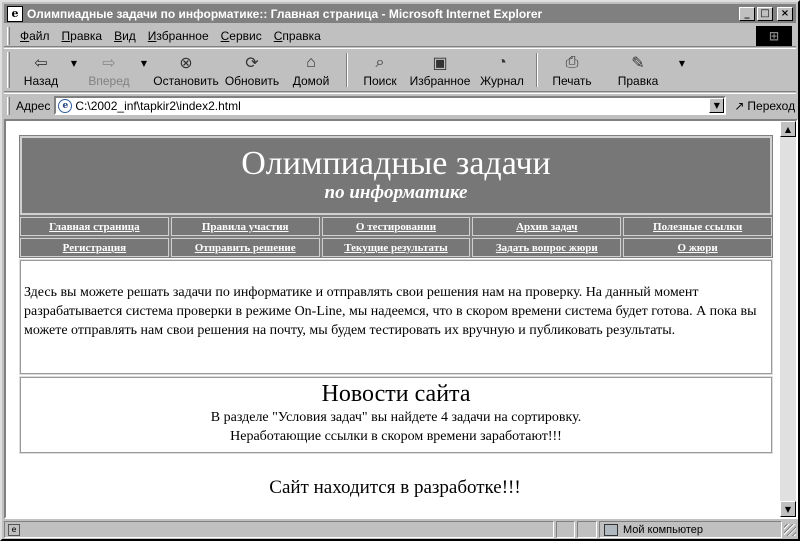  What do you see at coordinates (41, 63) in the screenshot?
I see `back-arrow-icon: ⇦` at bounding box center [41, 63].